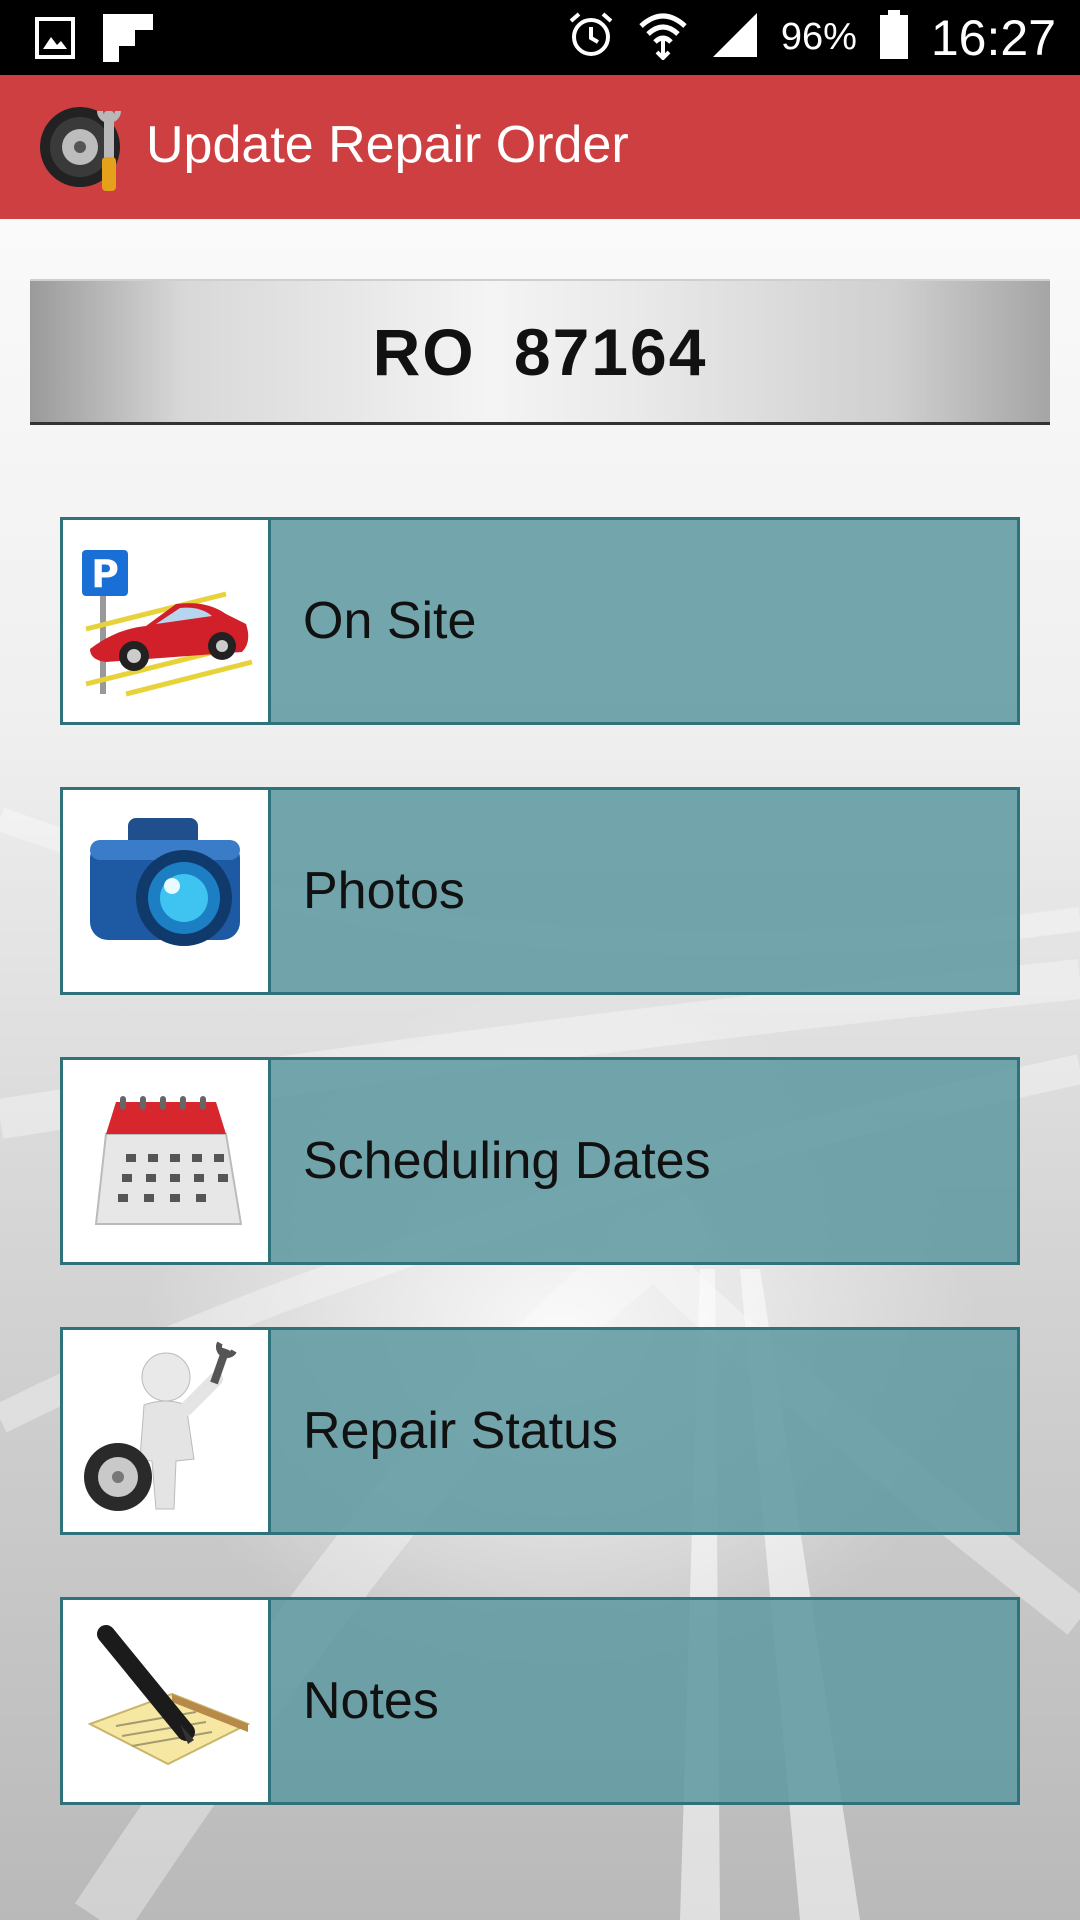 This screenshot has width=1080, height=1920. I want to click on mechanic-figure-icon, so click(166, 1431).